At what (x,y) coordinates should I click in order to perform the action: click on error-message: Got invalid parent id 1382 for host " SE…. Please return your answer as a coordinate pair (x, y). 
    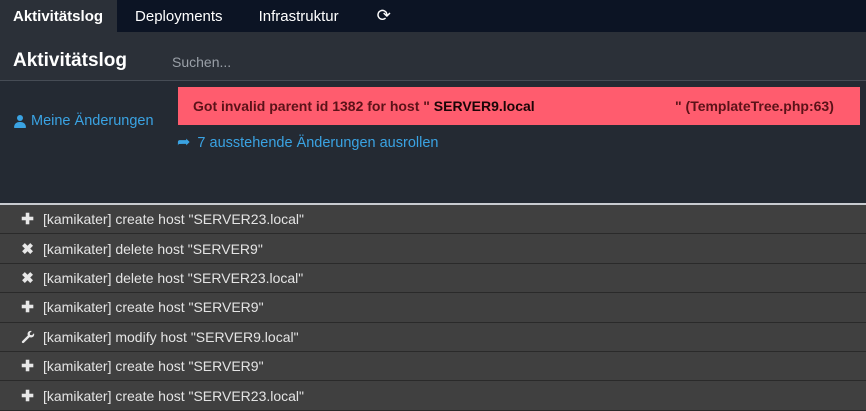
    Looking at the image, I should click on (519, 106).